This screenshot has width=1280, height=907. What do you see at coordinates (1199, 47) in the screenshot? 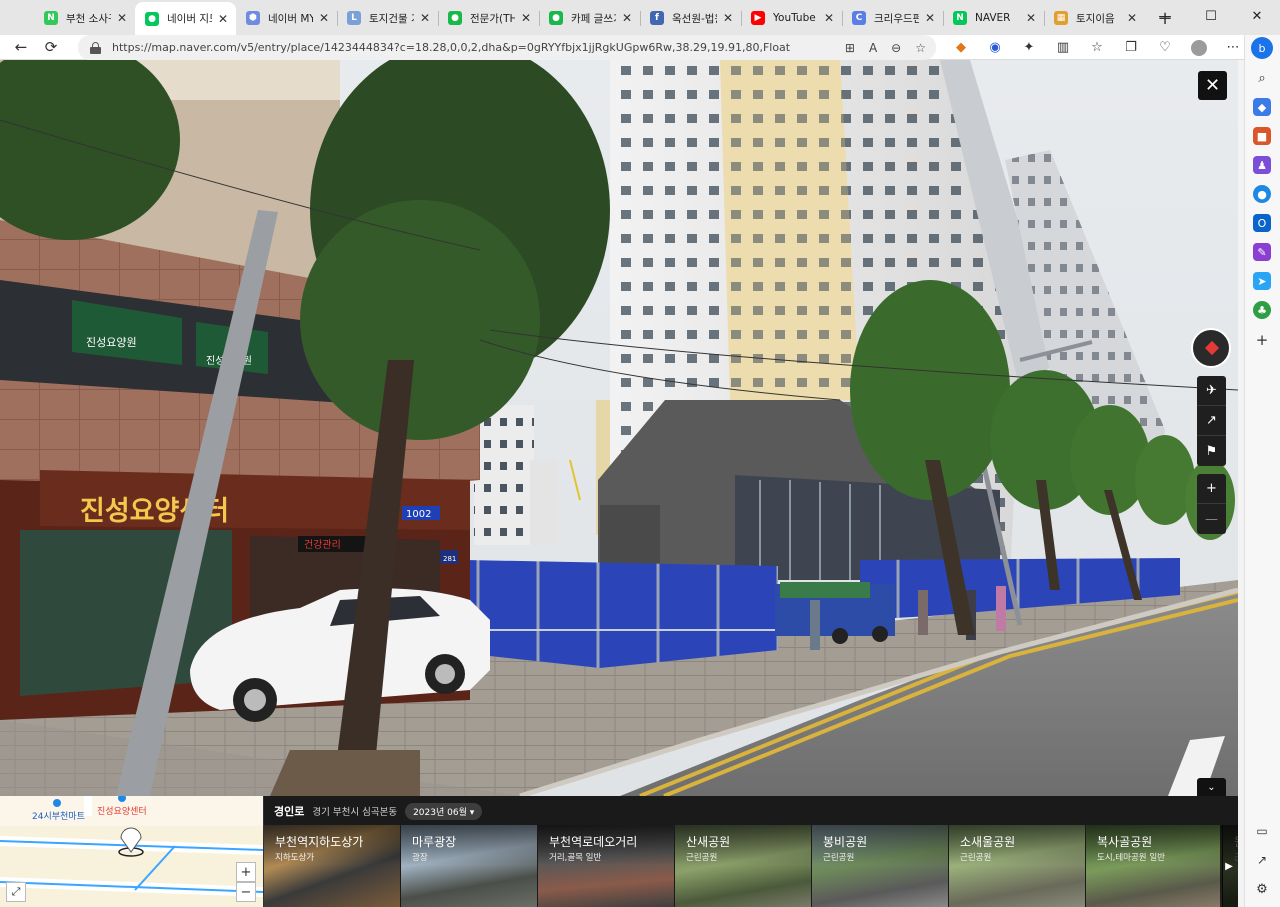
I see `profile-icon` at bounding box center [1199, 47].